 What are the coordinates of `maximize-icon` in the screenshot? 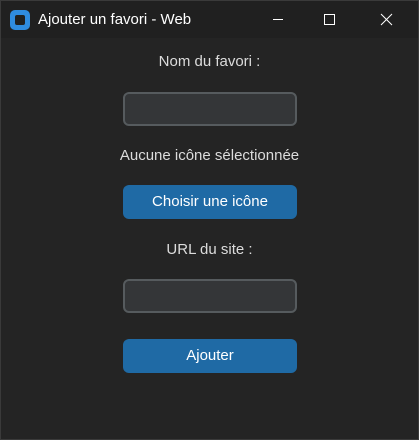 It's located at (329, 19).